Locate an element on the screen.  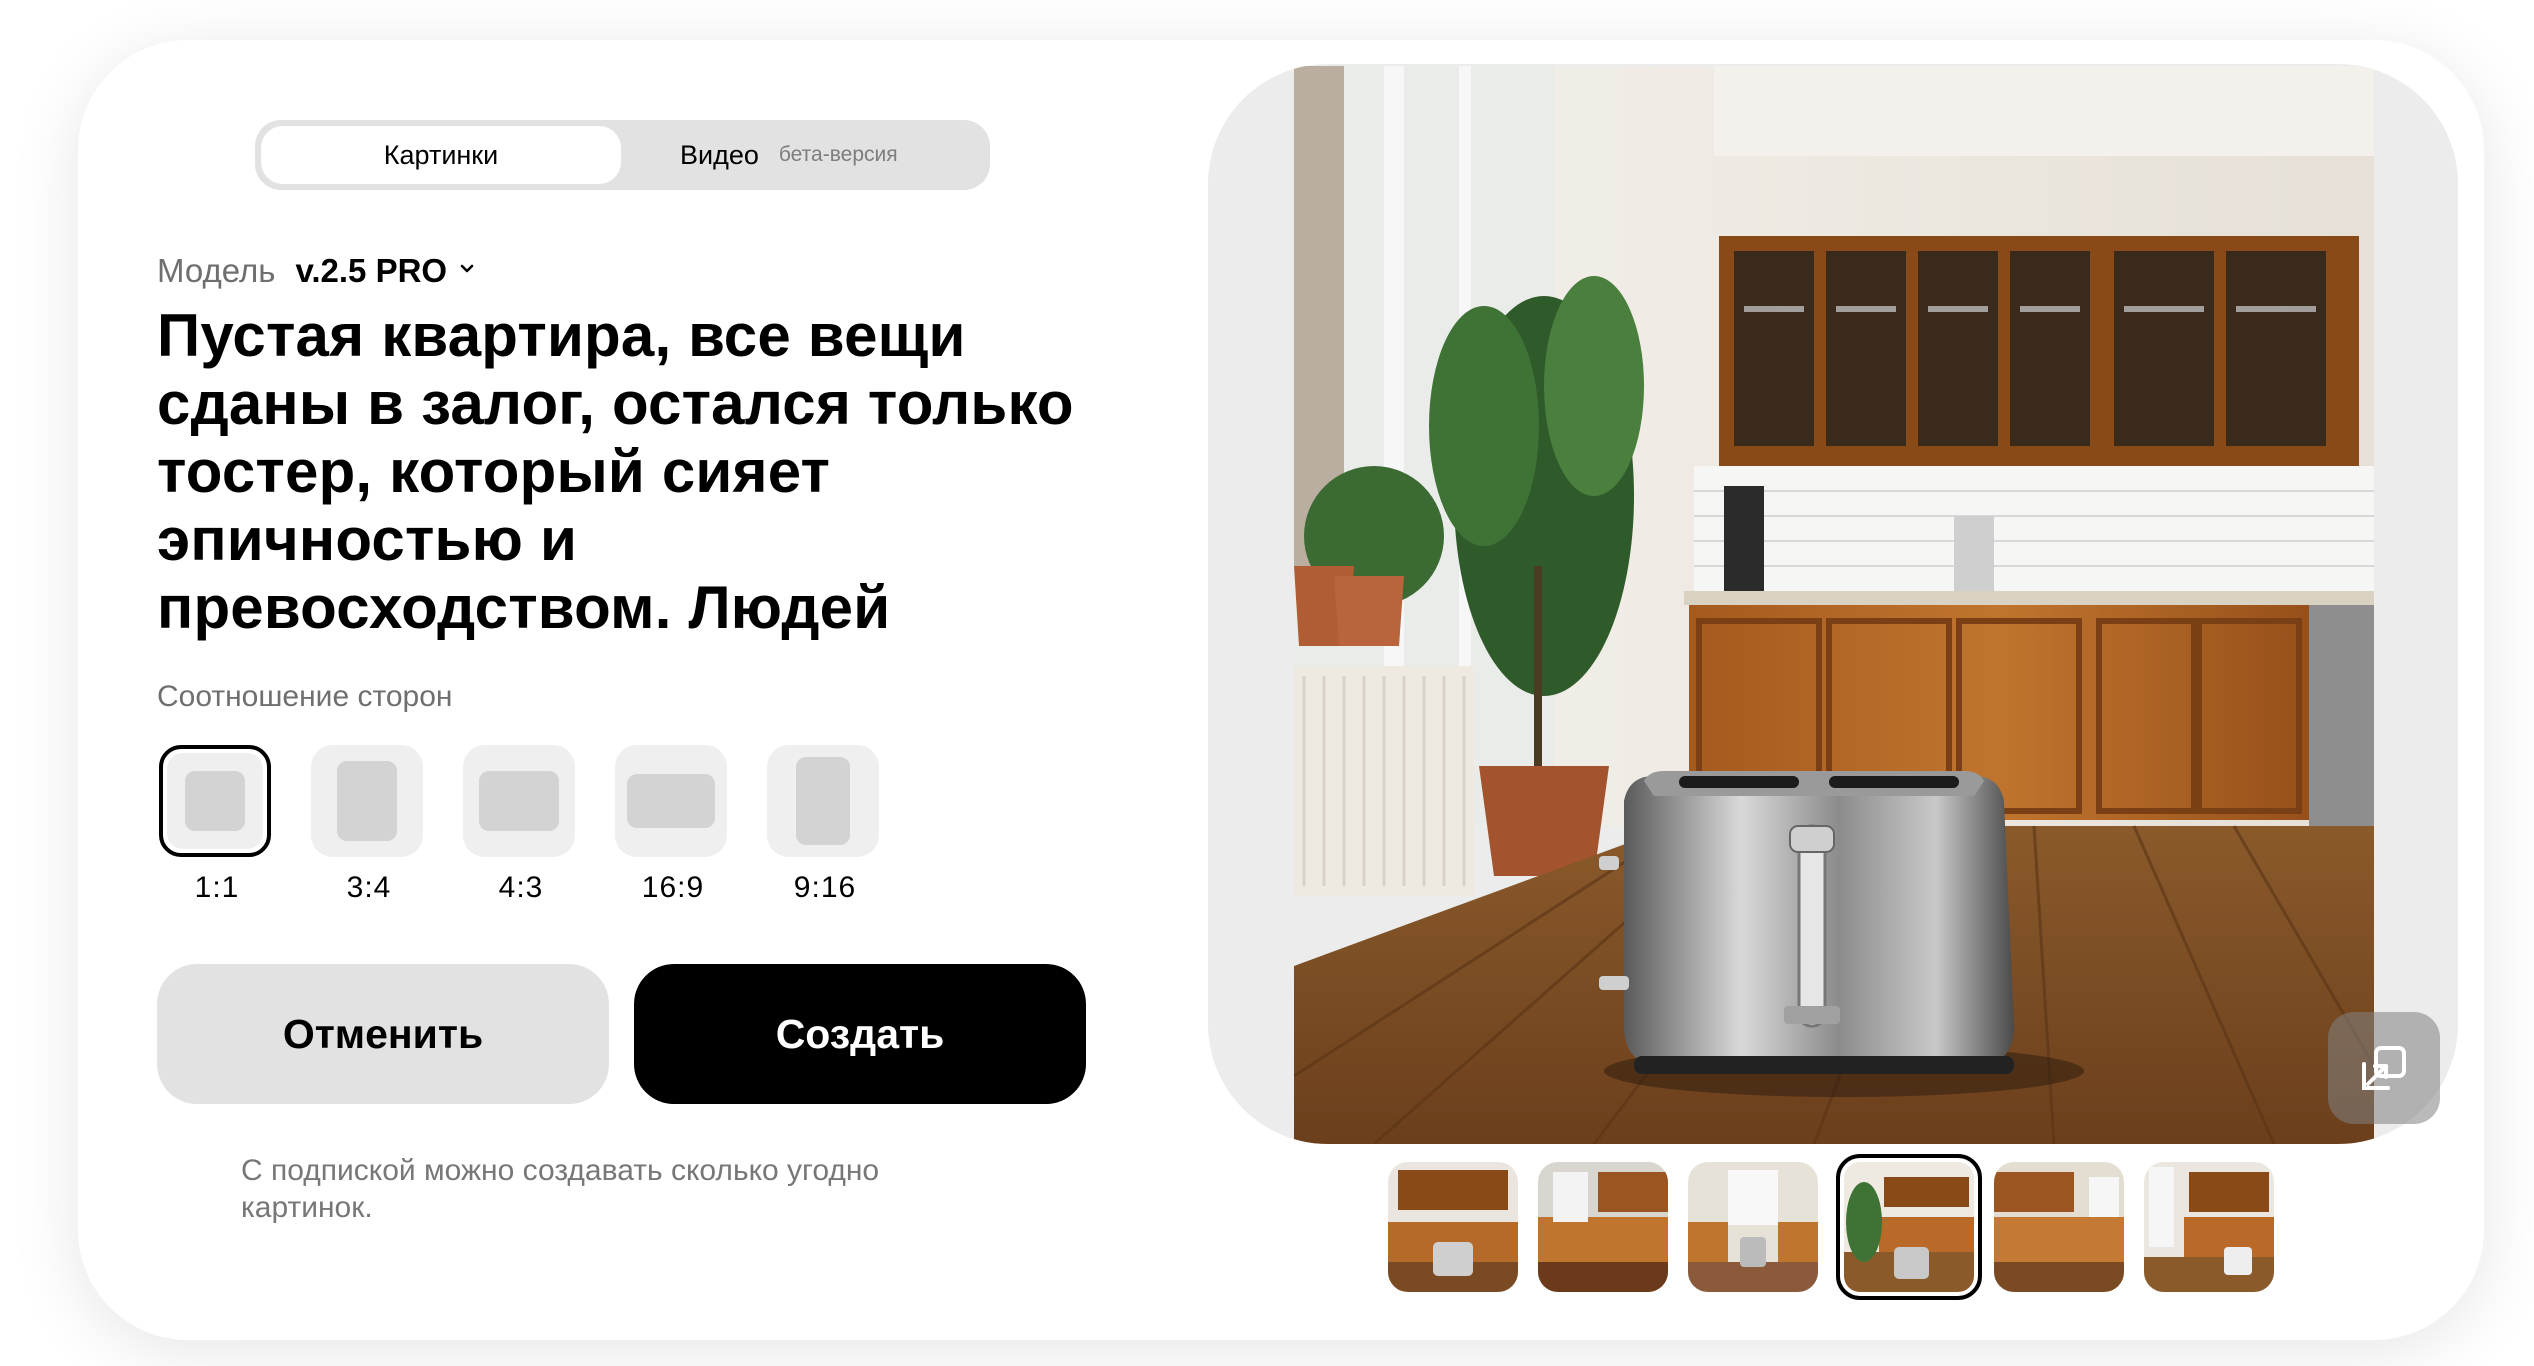
mode-toggle: Картинки Видео бета-версия is located at coordinates (622, 155).